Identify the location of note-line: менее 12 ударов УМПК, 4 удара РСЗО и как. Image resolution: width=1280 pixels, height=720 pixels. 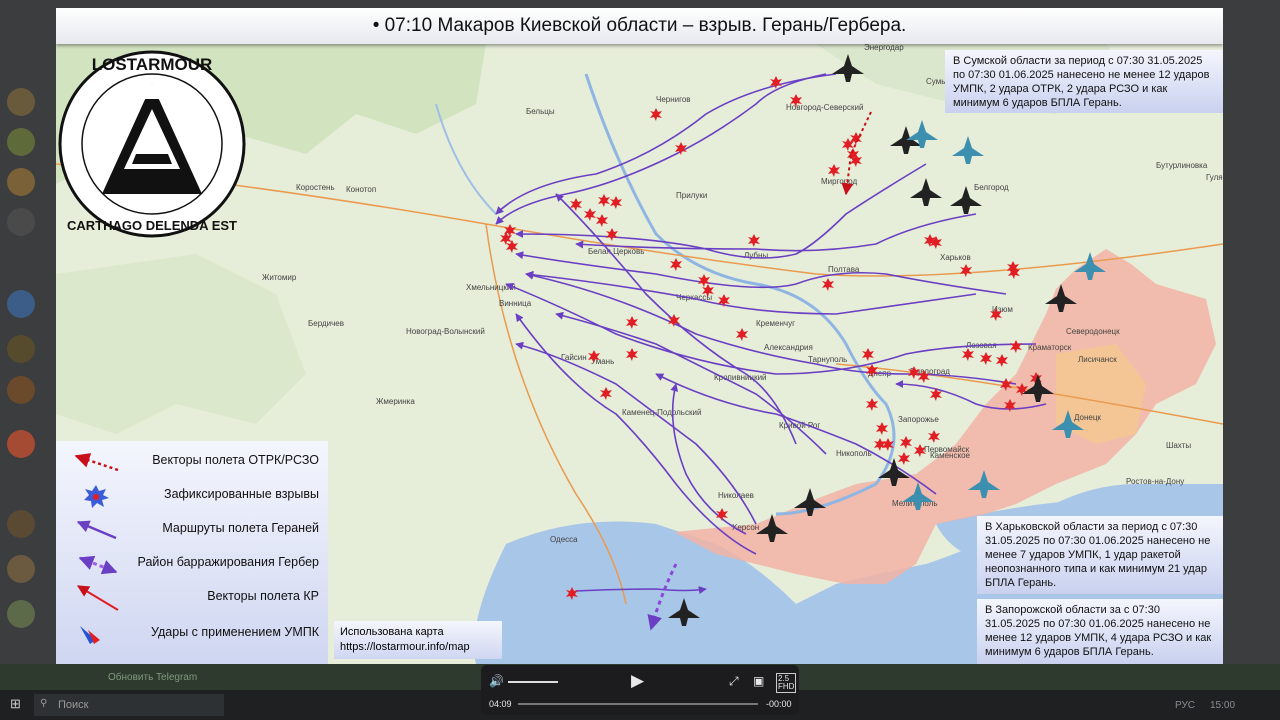
(1098, 638).